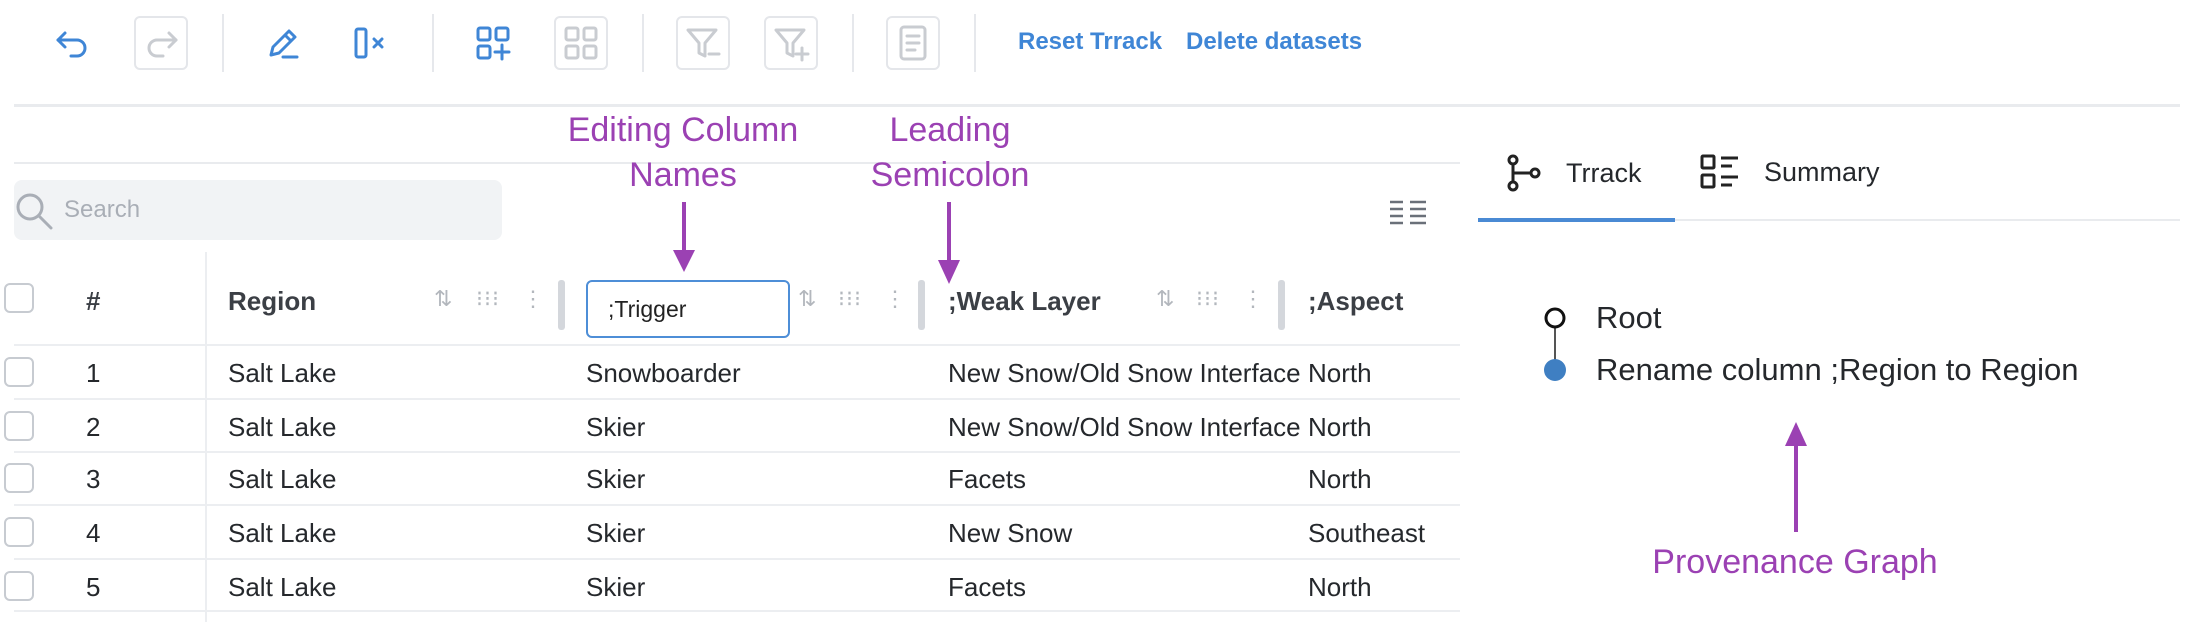 The height and width of the screenshot is (622, 2192). Describe the element at coordinates (1524, 173) in the screenshot. I see `git-branch-icon` at that location.